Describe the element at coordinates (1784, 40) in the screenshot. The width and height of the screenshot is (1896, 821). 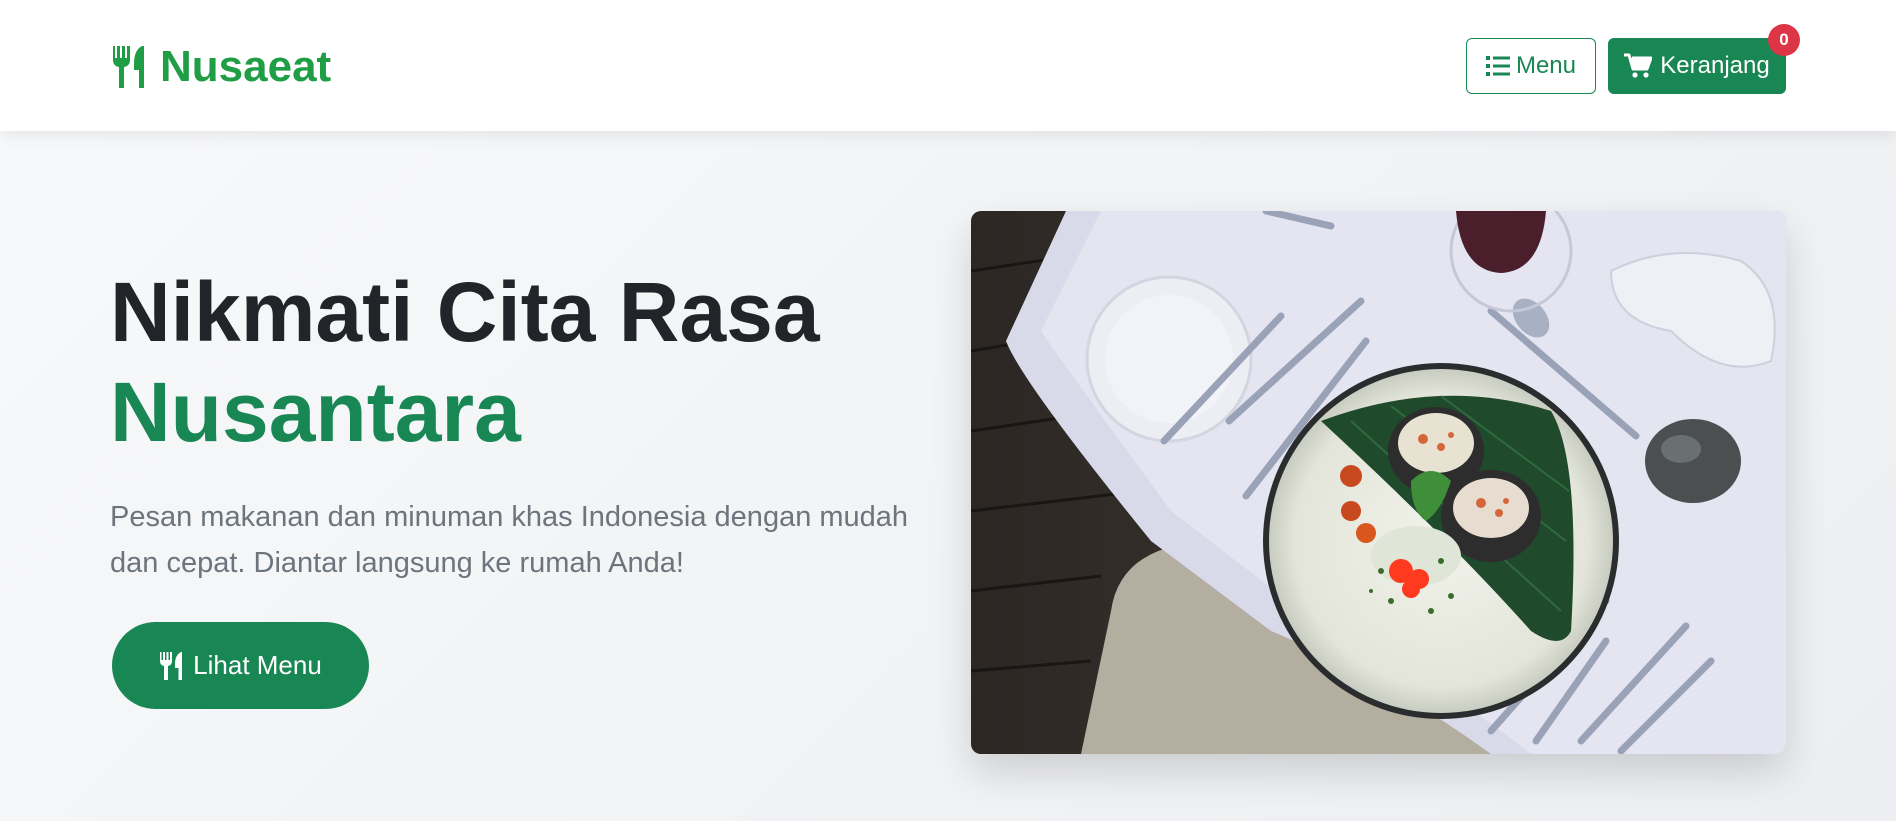
I see `cart-count-badge: 0` at that location.